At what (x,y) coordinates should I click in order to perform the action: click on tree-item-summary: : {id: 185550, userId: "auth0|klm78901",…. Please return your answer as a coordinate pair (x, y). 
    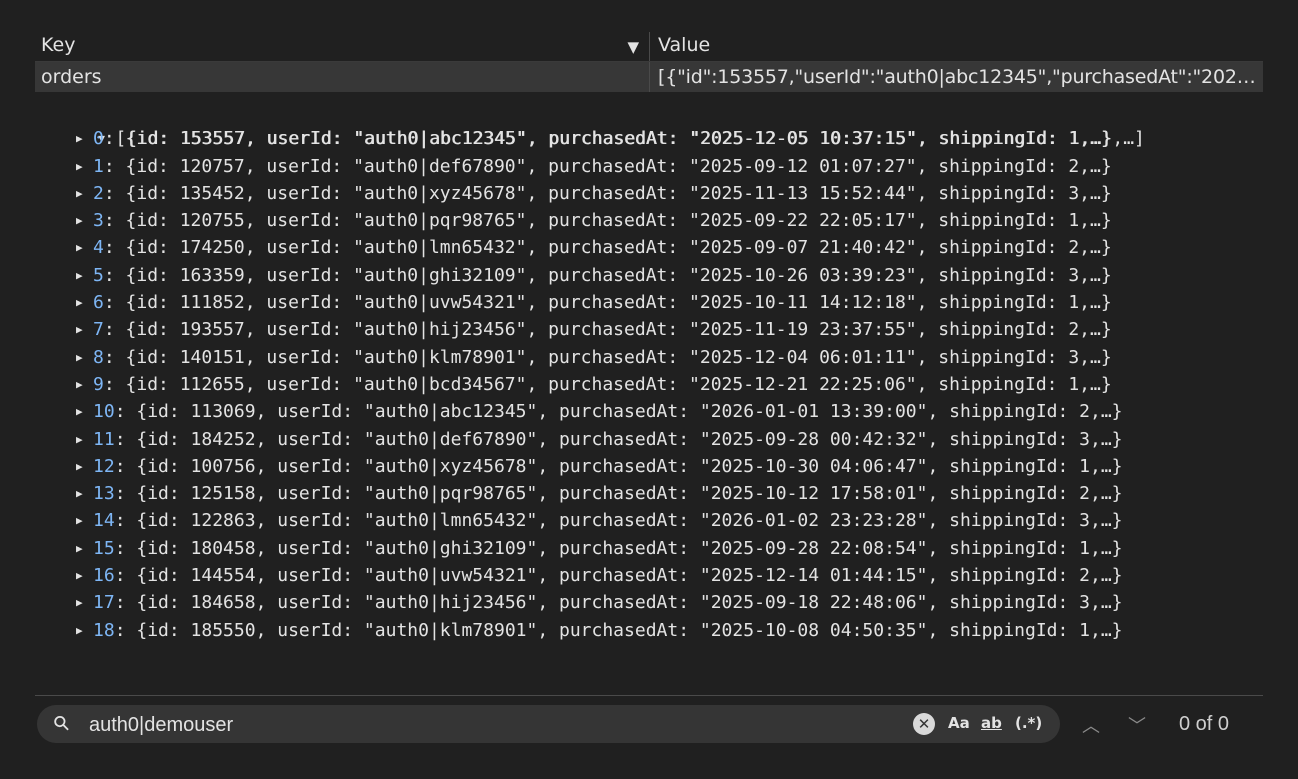
    Looking at the image, I should click on (618, 630).